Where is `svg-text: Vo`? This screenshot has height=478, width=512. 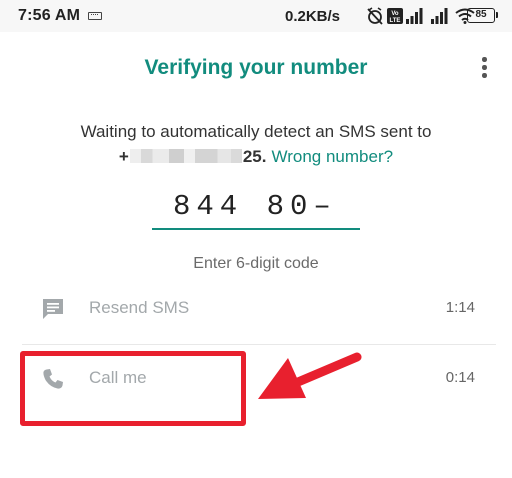
svg-text: Vo is located at coordinates (395, 14).